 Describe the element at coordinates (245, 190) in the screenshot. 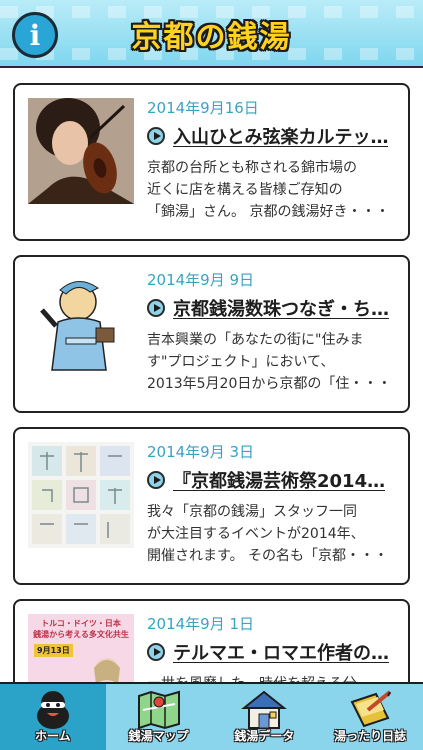

I see `excerpt-line: 近くに店を構える皆様ご存知の` at that location.